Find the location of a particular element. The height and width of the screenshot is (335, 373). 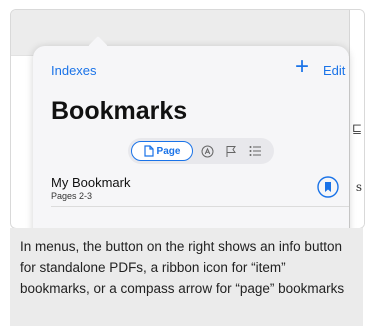

document-glyph: s is located at coordinates (358, 187).